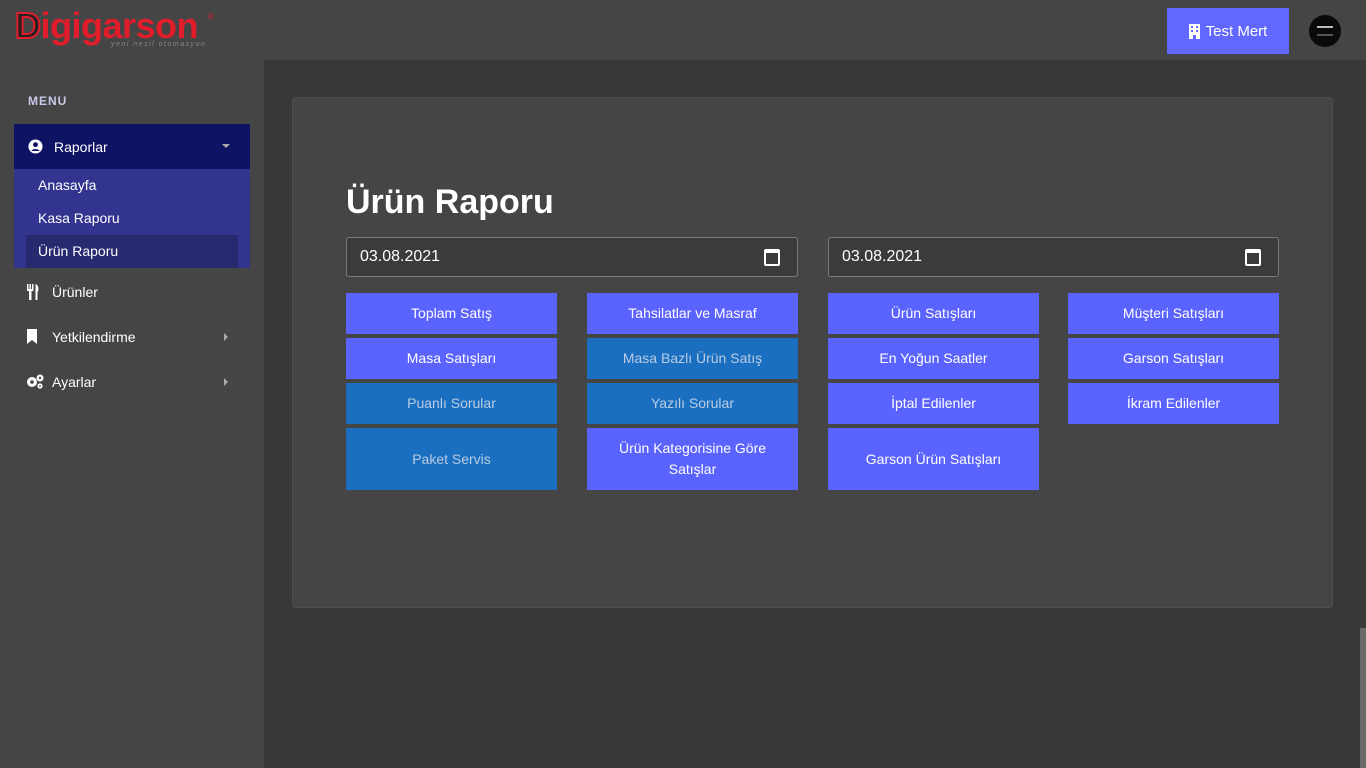 This screenshot has width=1366, height=768. I want to click on sidebar-item-label: Raporlar, so click(81, 146).